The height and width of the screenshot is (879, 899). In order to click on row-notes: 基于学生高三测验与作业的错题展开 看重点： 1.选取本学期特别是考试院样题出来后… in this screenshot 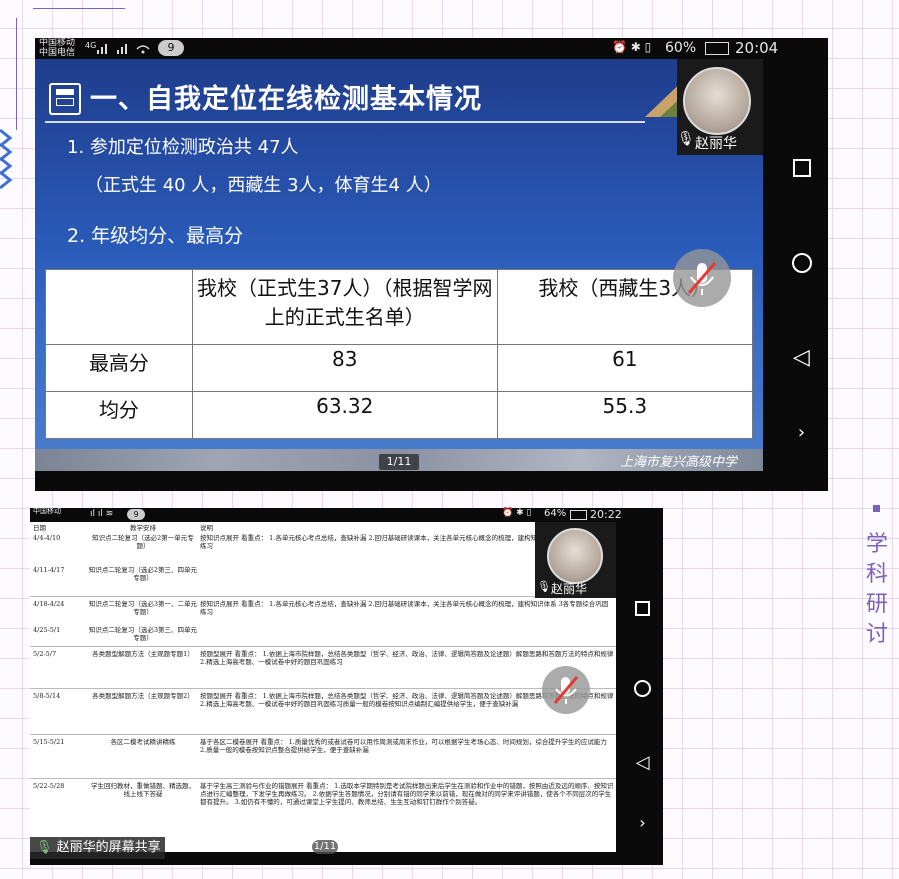, I will do `click(407, 794)`.